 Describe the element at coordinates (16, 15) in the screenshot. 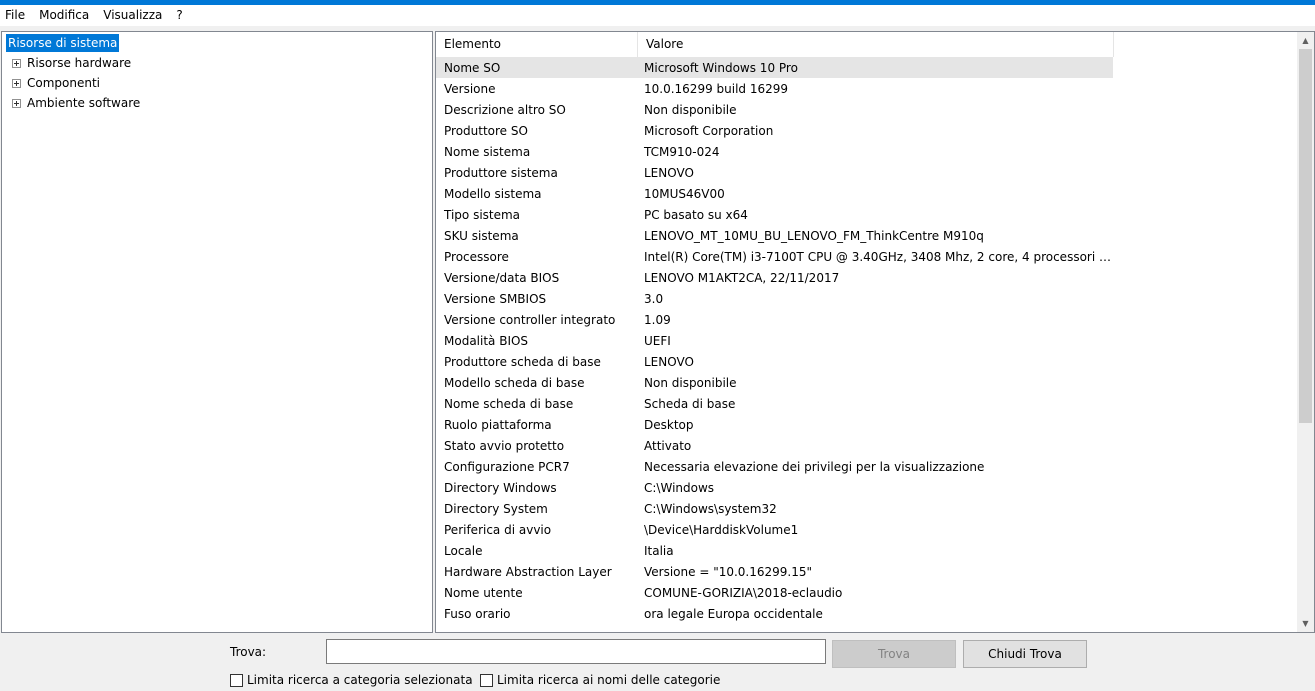

I see `menu-file: File` at that location.